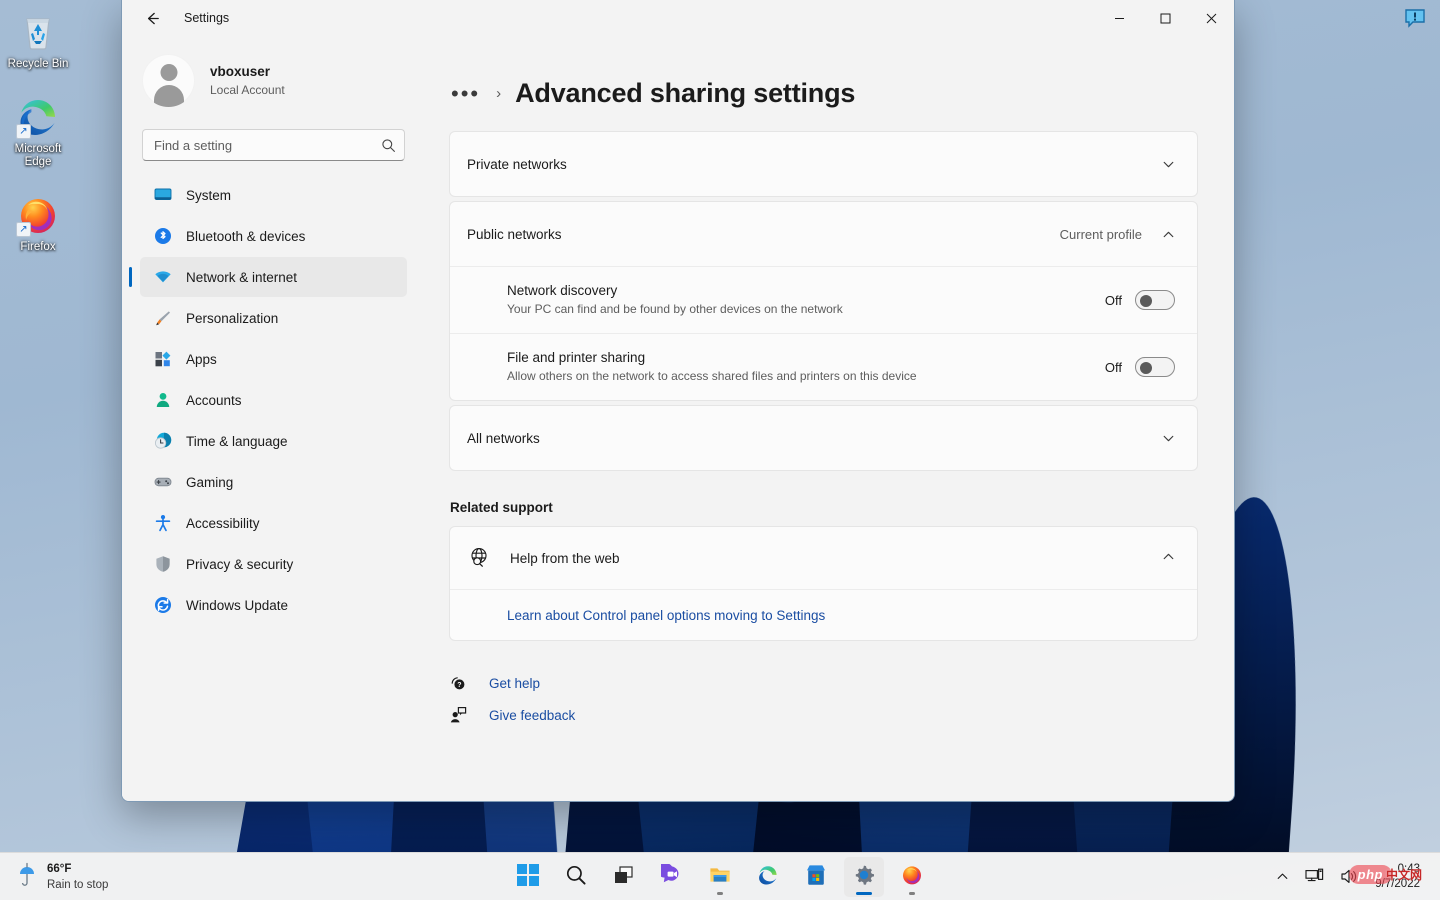 This screenshot has height=900, width=1440. Describe the element at coordinates (823, 683) in the screenshot. I see `get-help-link: ? Get help` at that location.